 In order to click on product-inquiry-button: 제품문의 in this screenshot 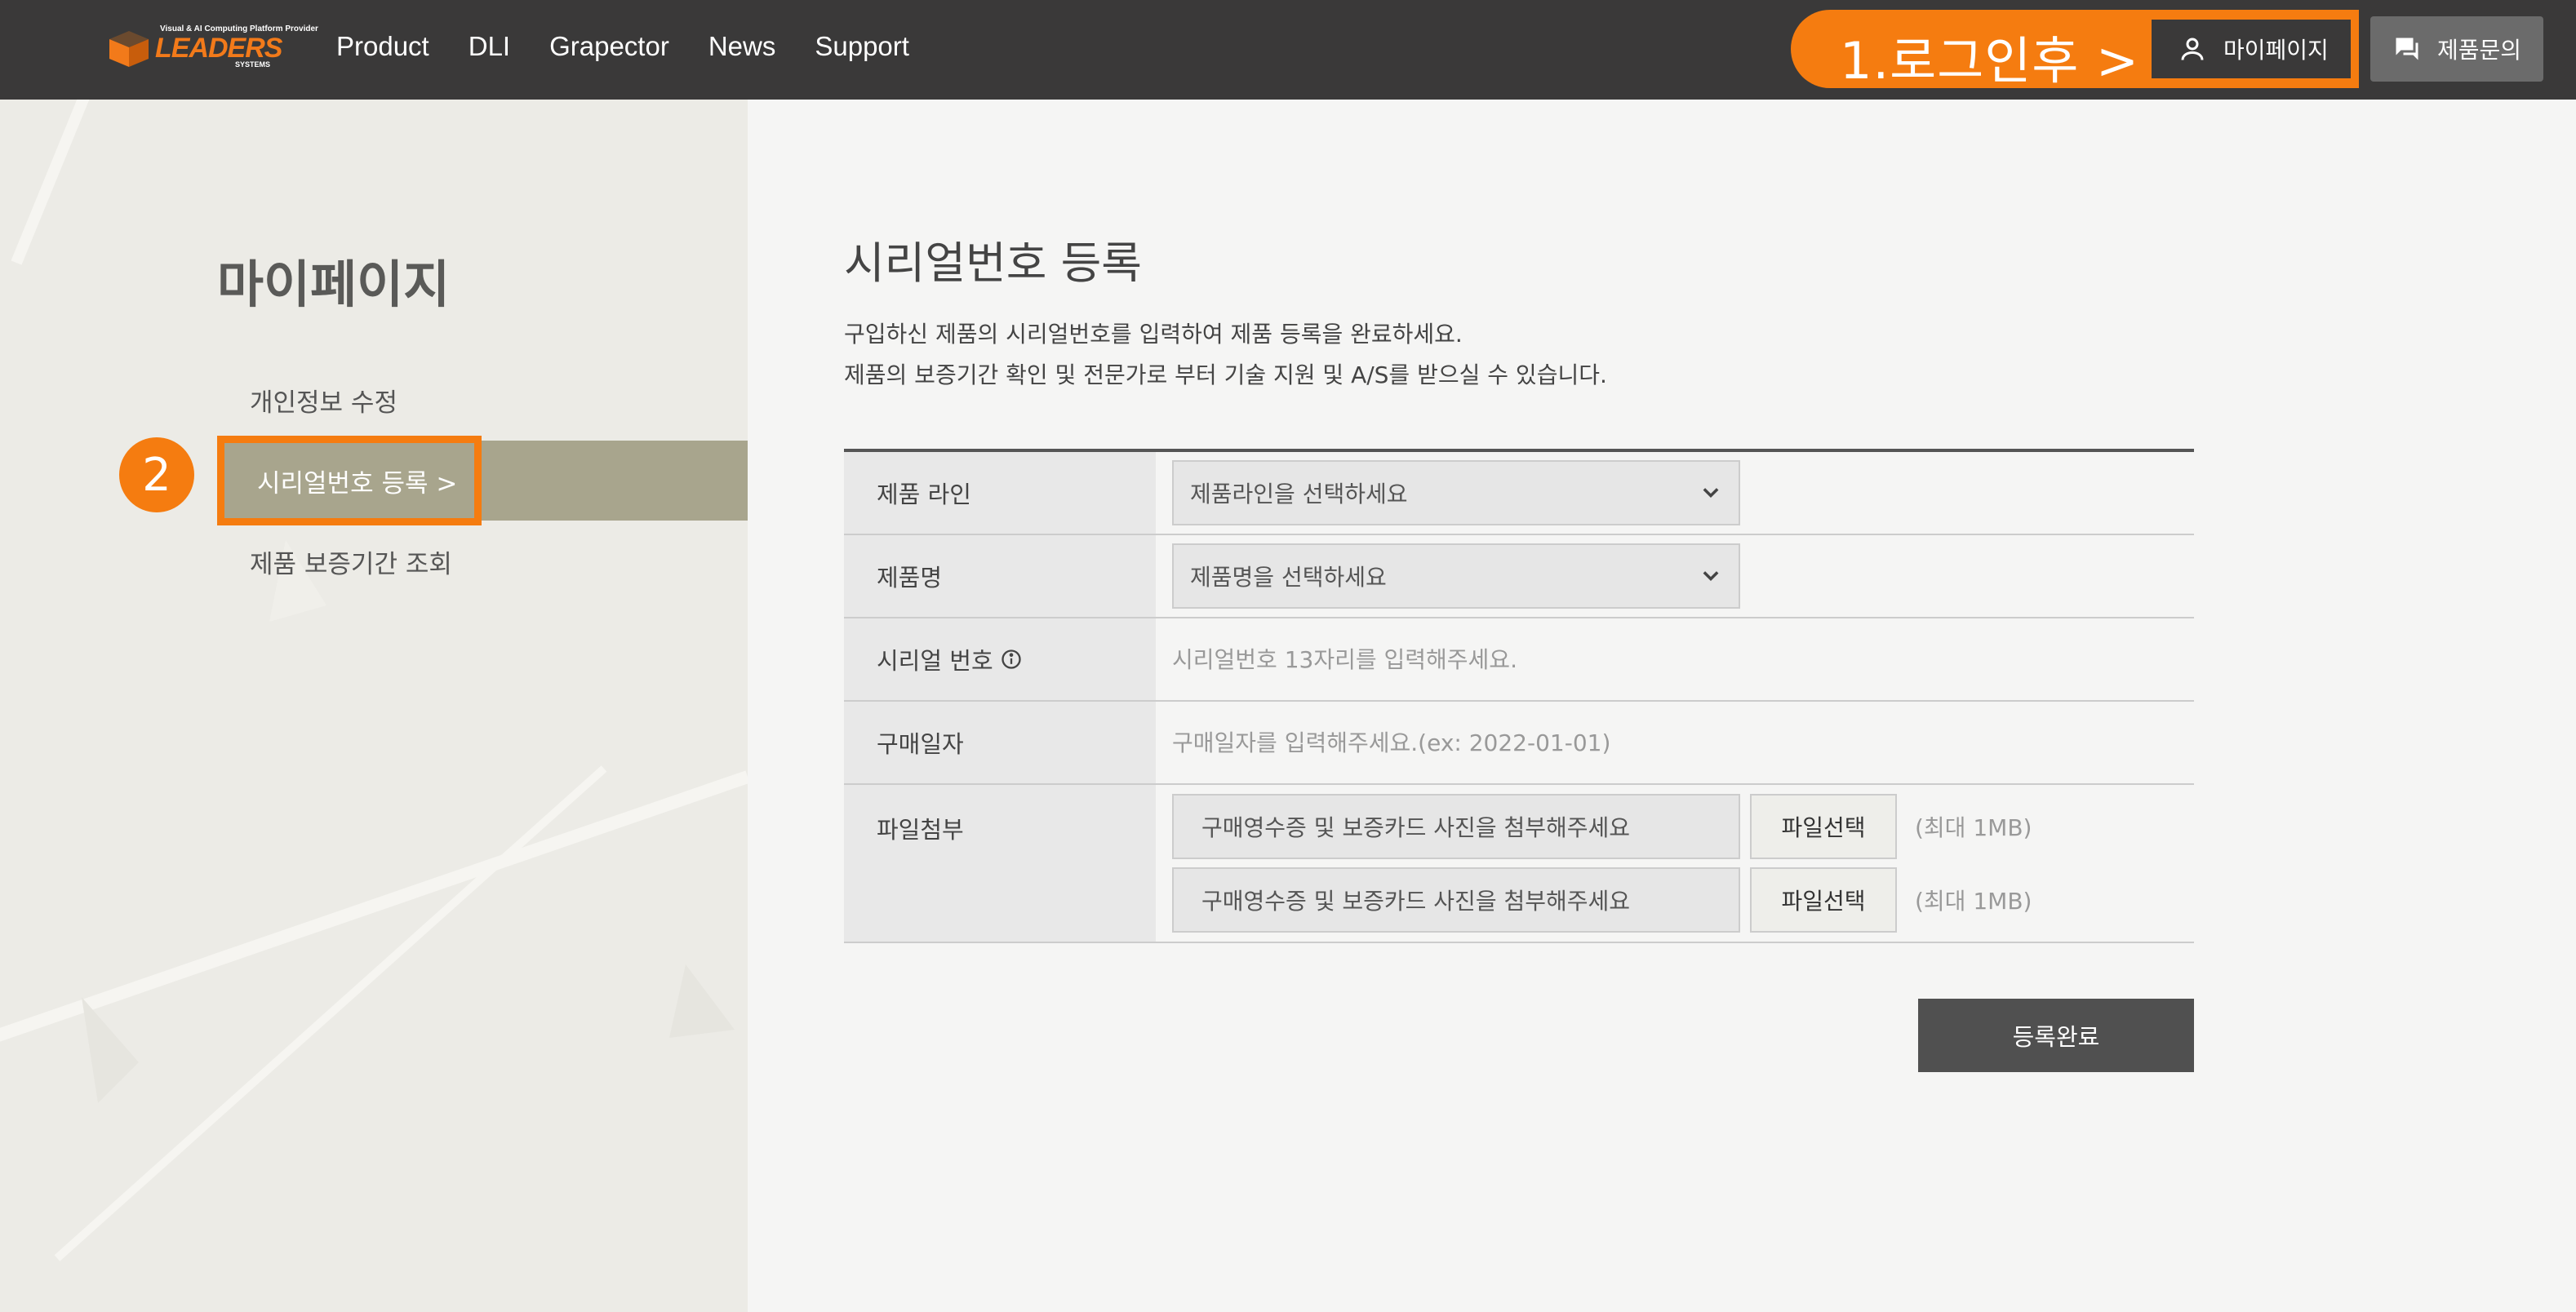, I will do `click(2456, 49)`.